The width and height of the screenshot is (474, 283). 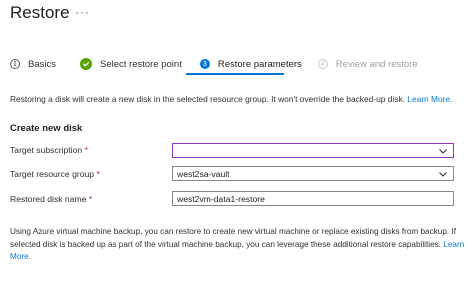 I want to click on subscription-label: Target subscription *, so click(x=49, y=150).